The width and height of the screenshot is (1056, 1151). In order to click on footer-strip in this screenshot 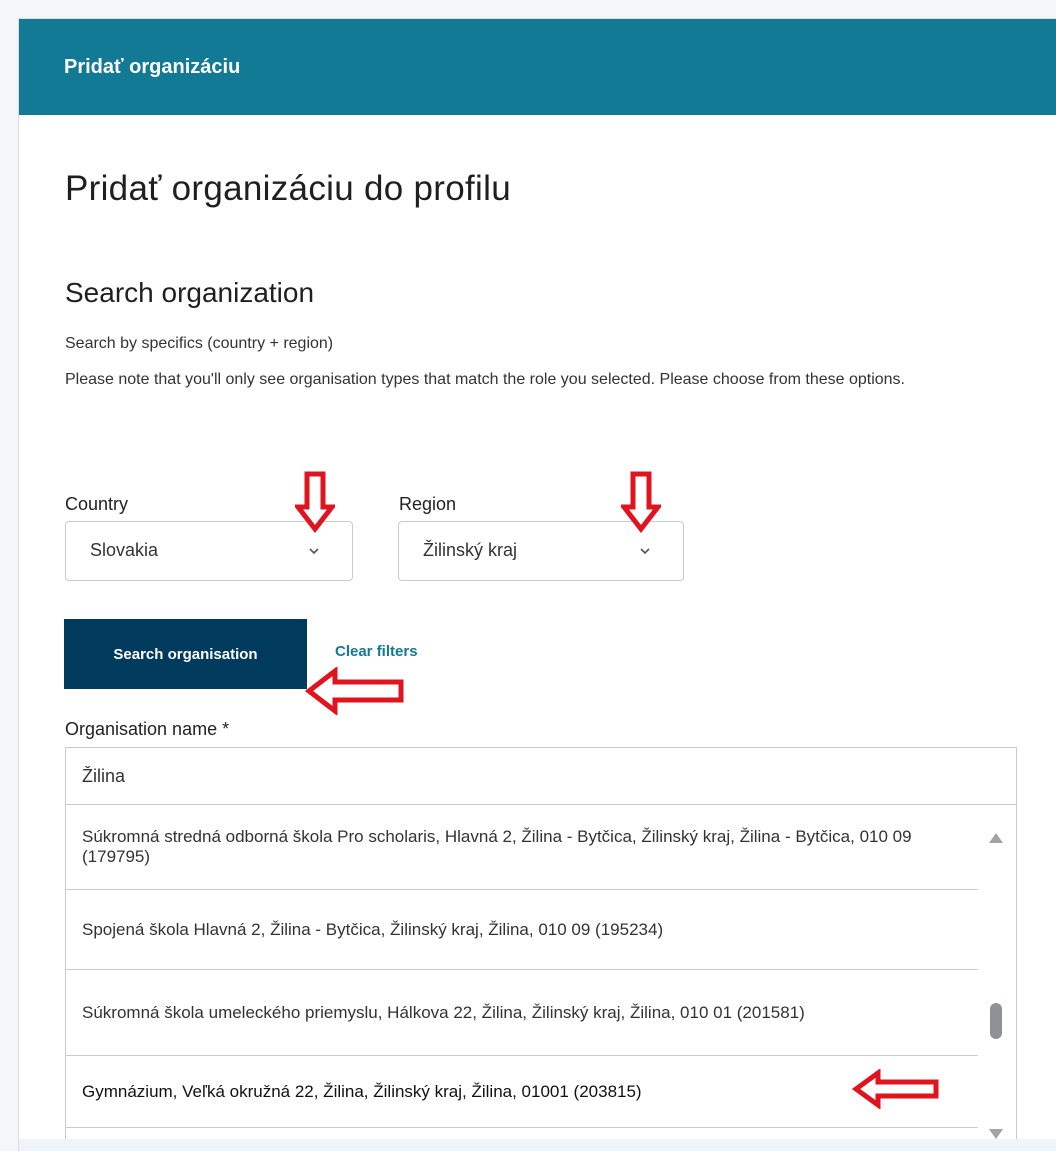, I will do `click(537, 1145)`.